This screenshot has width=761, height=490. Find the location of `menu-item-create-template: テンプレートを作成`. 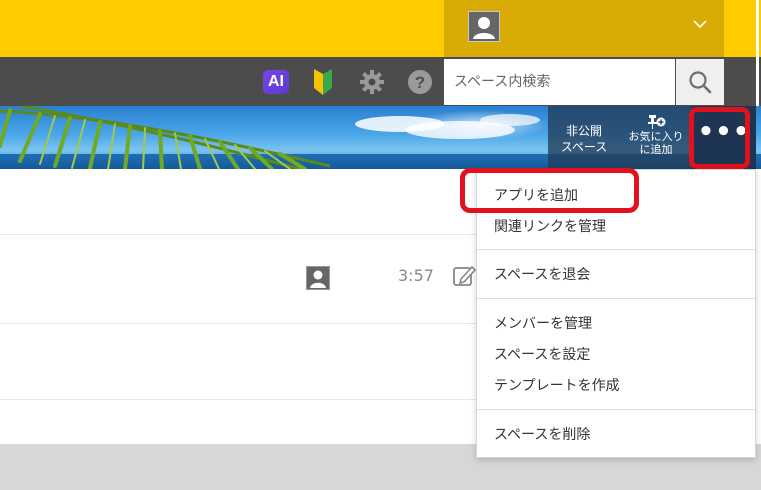

menu-item-create-template: テンプレートを作成 is located at coordinates (557, 385).